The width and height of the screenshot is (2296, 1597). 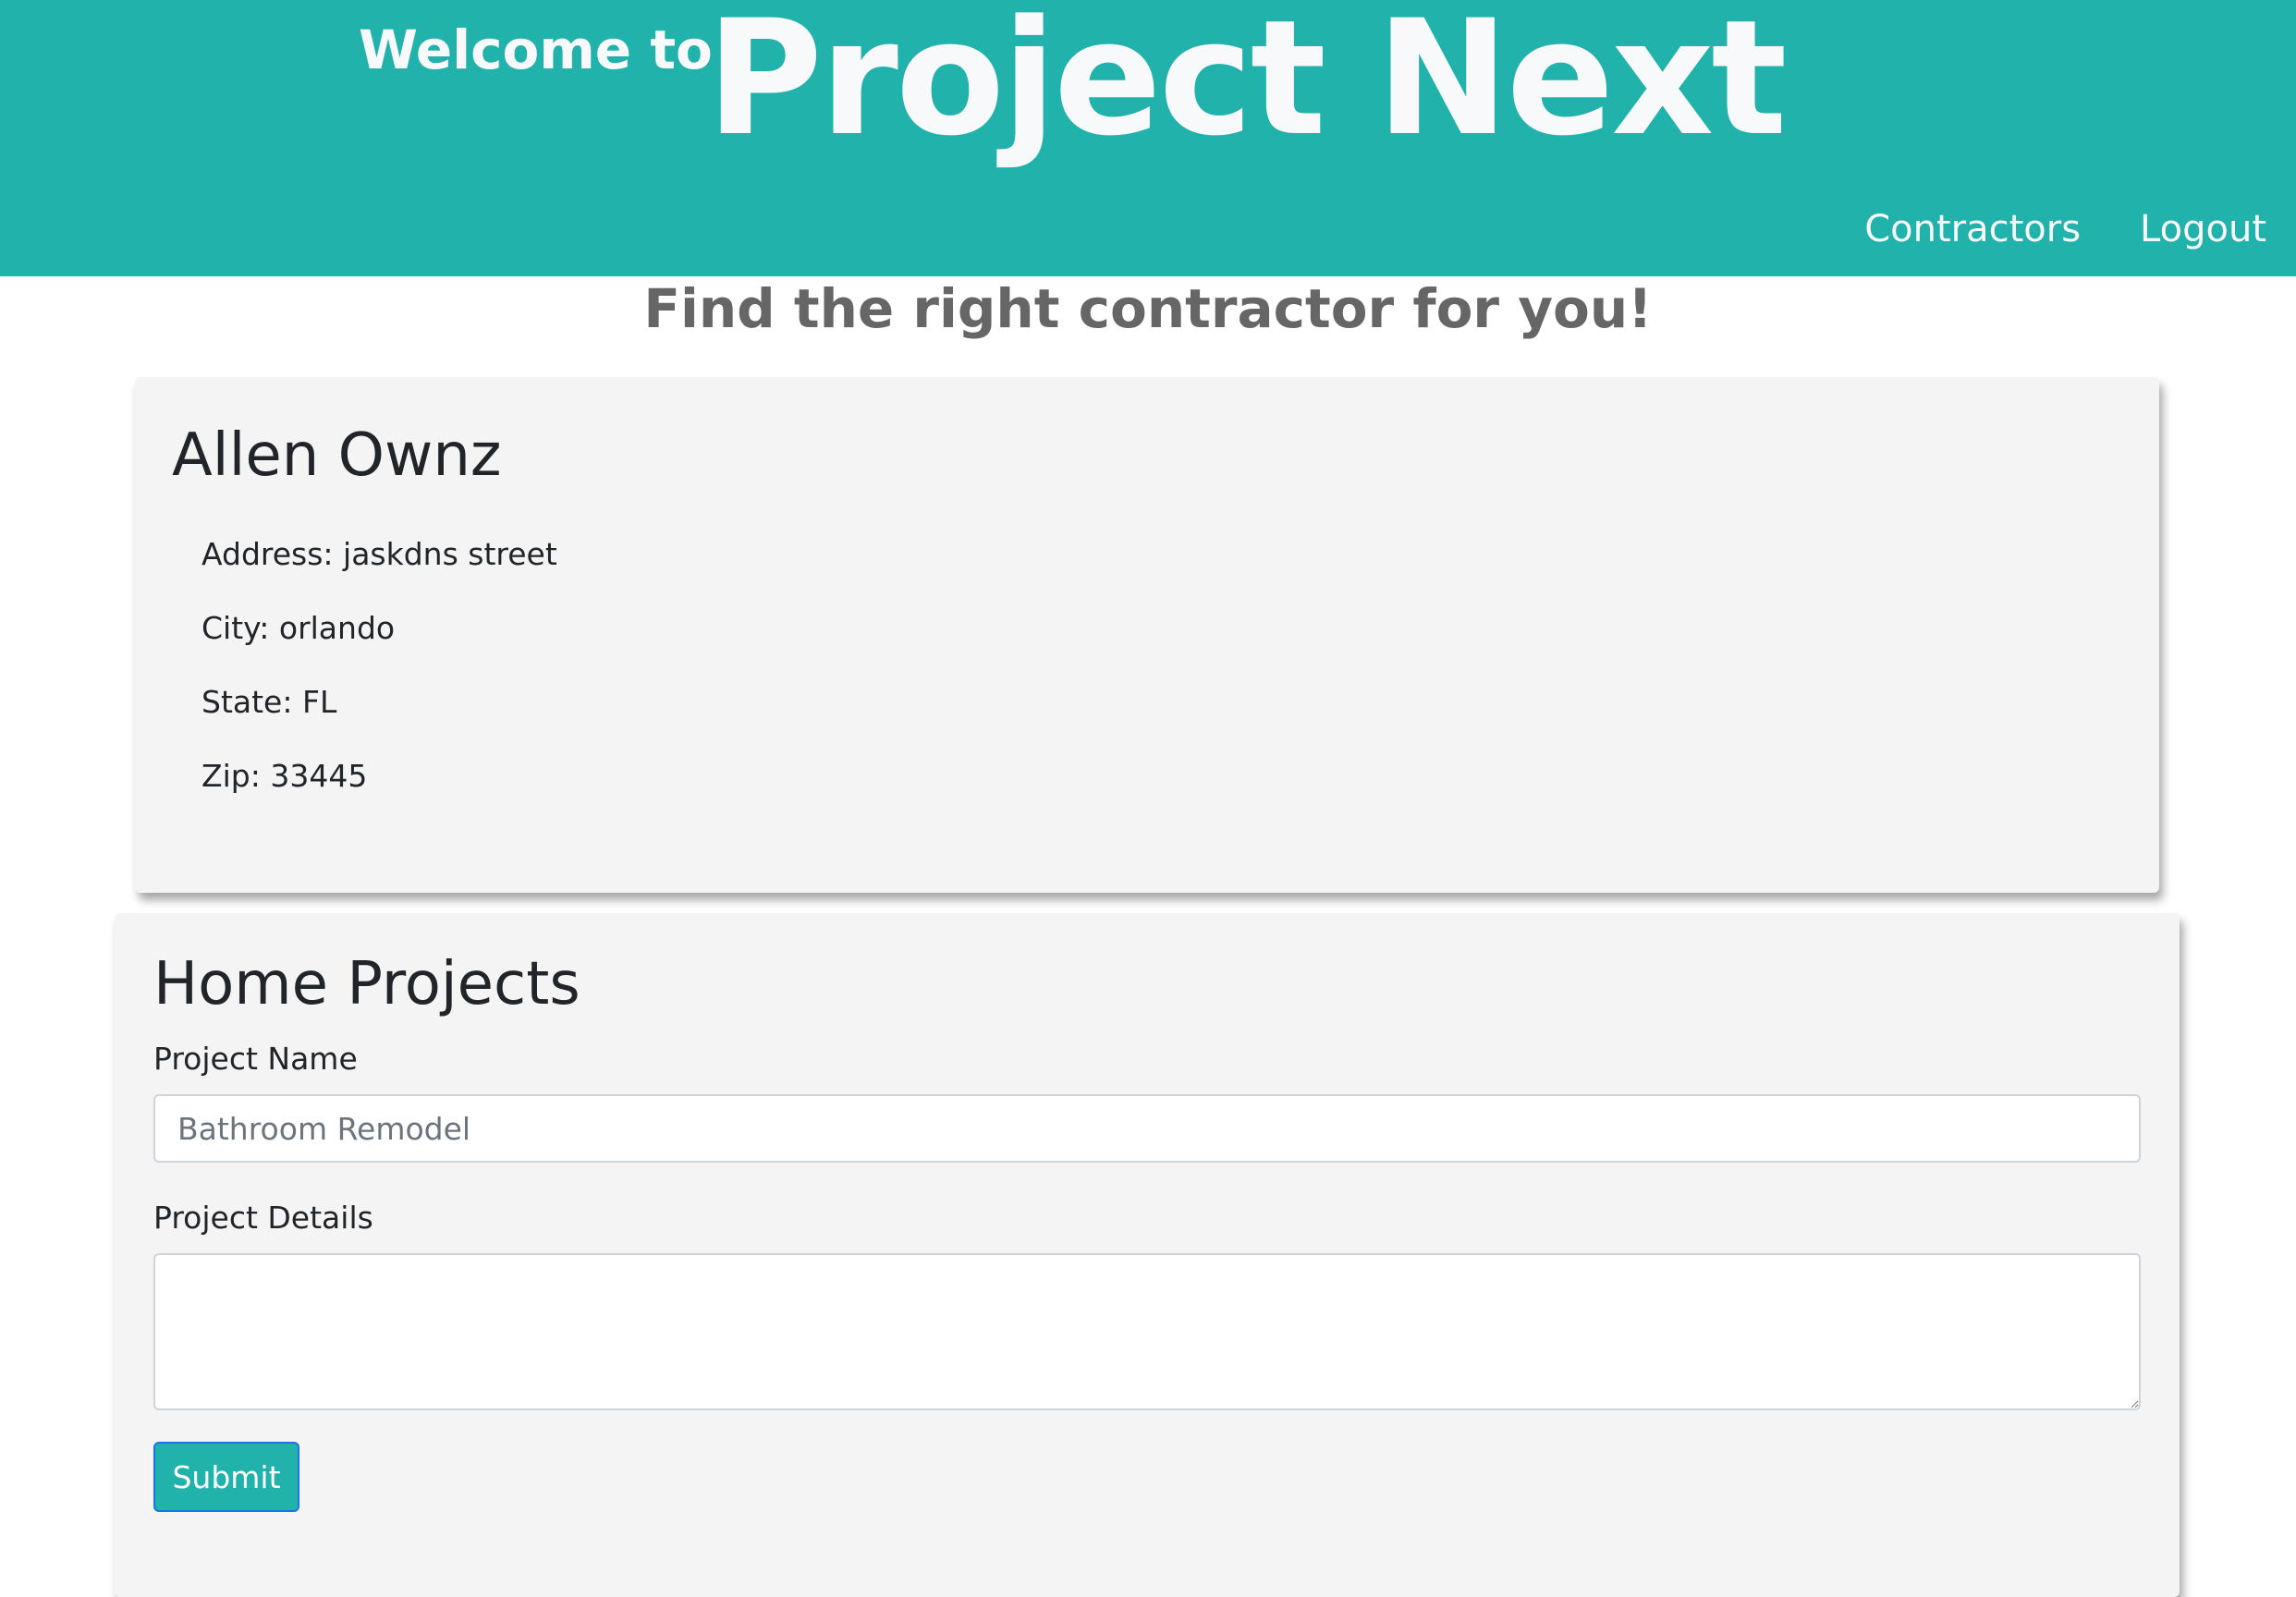 What do you see at coordinates (1246, 87) in the screenshot?
I see `brand-logo: Project Next` at bounding box center [1246, 87].